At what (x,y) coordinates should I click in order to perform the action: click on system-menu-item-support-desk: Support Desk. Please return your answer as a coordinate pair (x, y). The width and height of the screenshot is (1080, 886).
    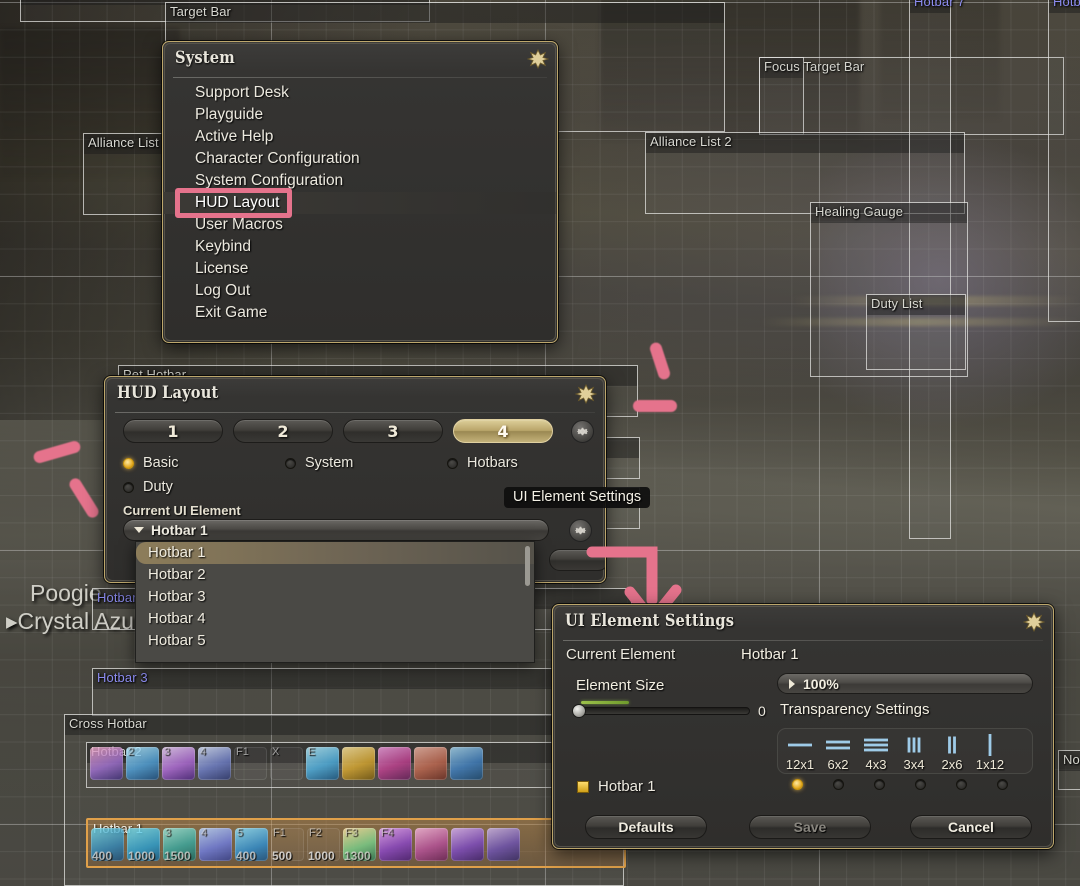
    Looking at the image, I should click on (360, 93).